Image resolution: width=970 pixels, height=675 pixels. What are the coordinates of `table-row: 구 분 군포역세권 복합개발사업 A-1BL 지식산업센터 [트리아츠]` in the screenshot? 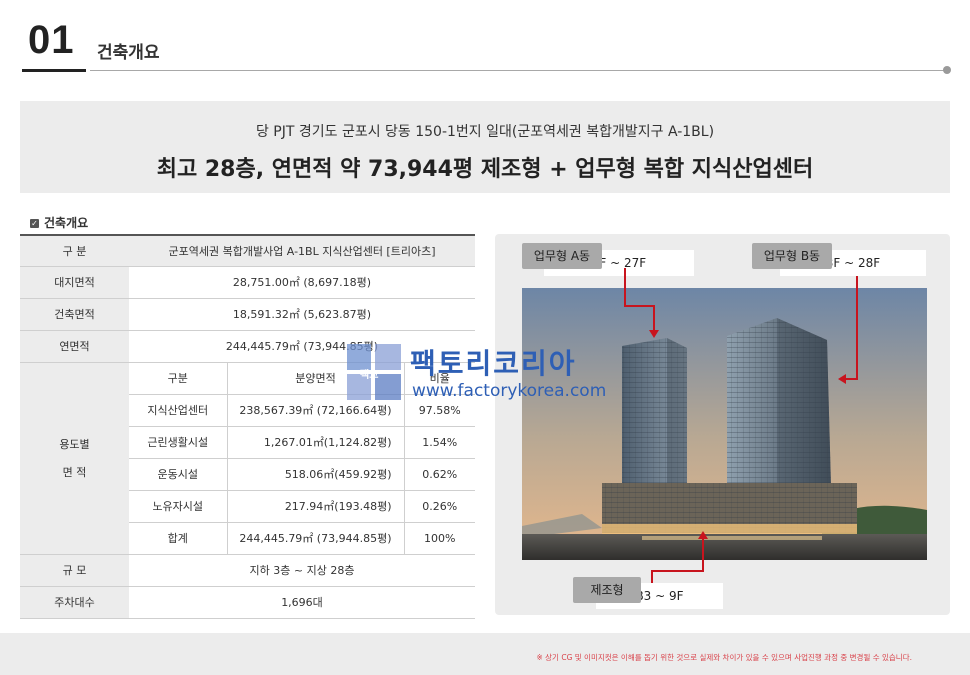 It's located at (247, 250).